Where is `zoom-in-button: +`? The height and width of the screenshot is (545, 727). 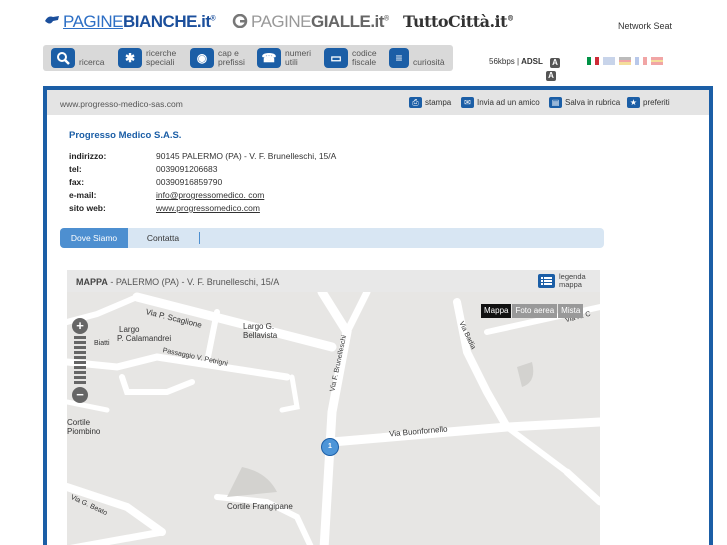 zoom-in-button: + is located at coordinates (80, 326).